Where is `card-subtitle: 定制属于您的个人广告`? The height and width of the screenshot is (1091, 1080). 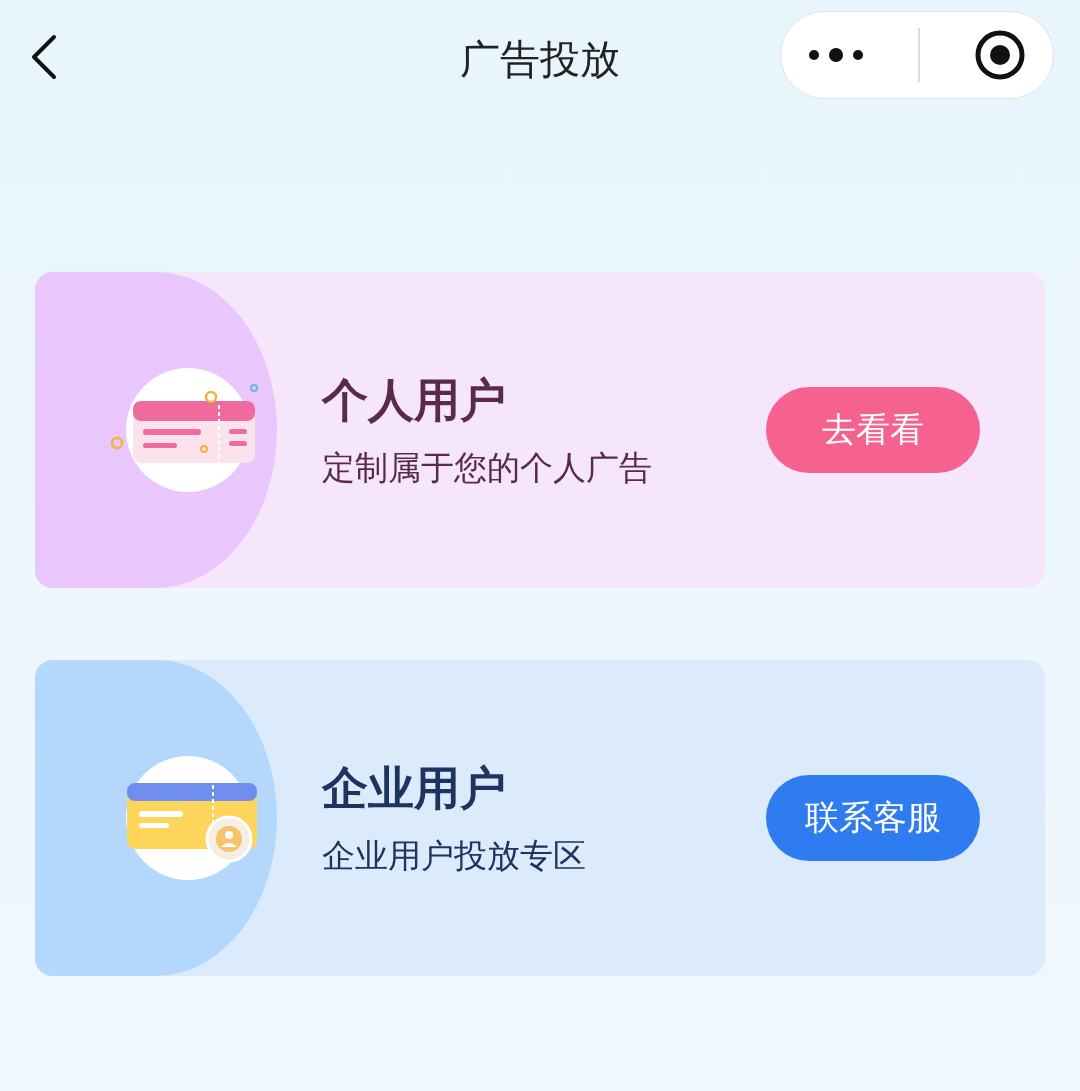 card-subtitle: 定制属于您的个人广告 is located at coordinates (487, 467).